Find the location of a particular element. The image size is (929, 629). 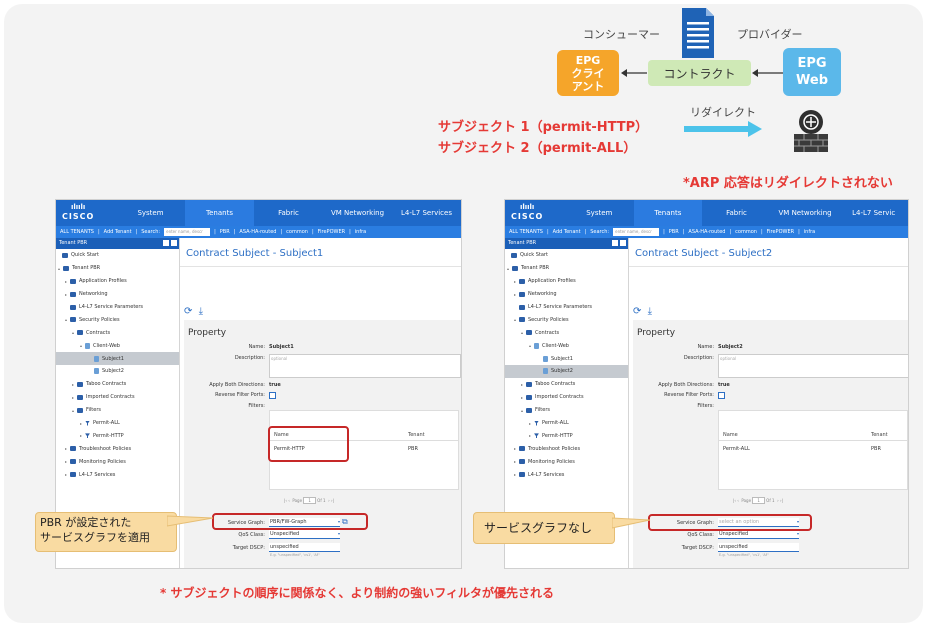

subject2-label: サブジェクト 2（permit-ALL） is located at coordinates (537, 148).